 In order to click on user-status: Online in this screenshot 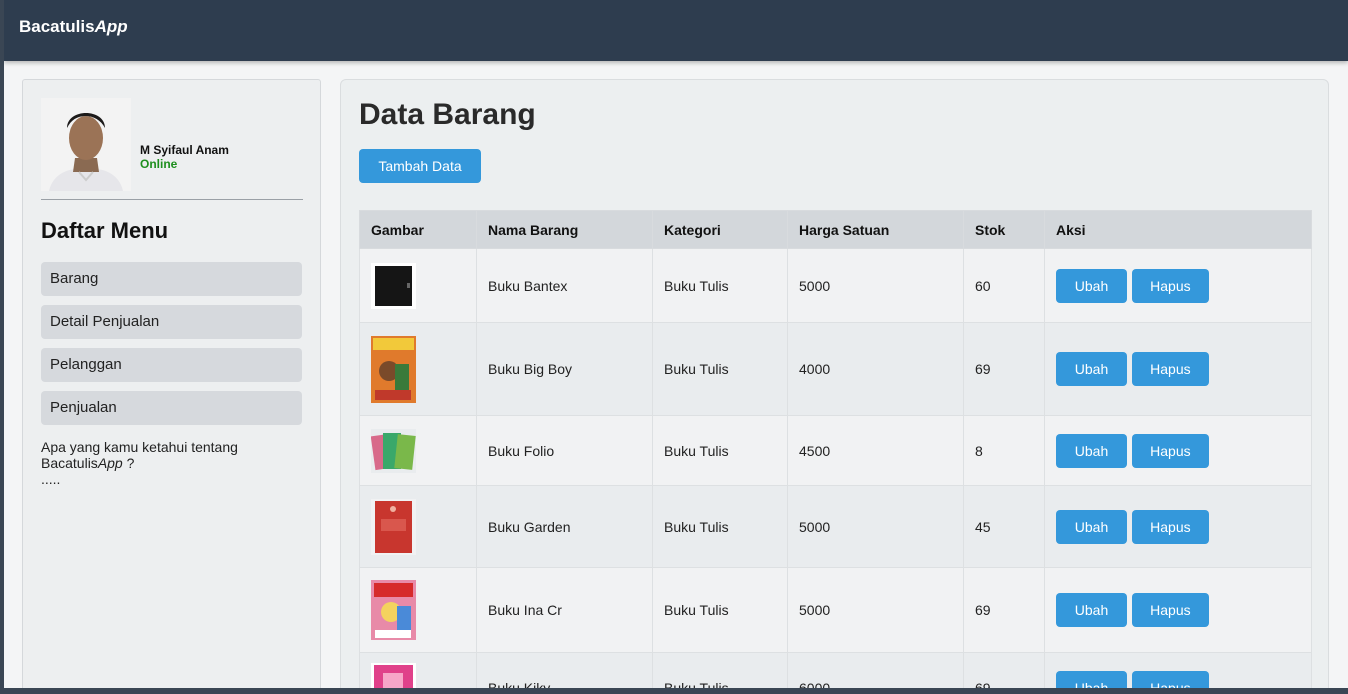, I will do `click(159, 164)`.